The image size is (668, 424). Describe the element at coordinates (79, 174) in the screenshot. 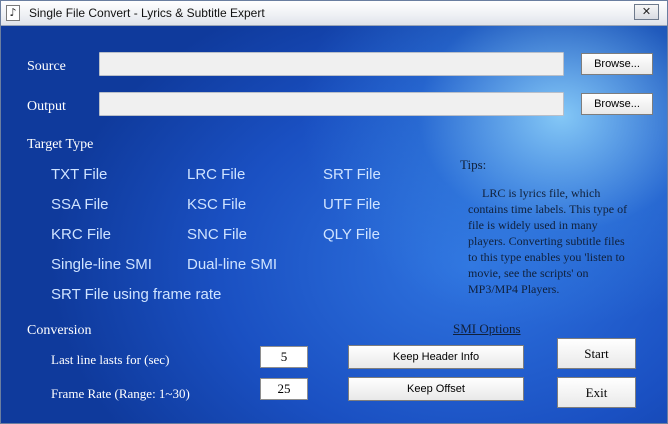

I see `option-txt-file: TXT File` at that location.